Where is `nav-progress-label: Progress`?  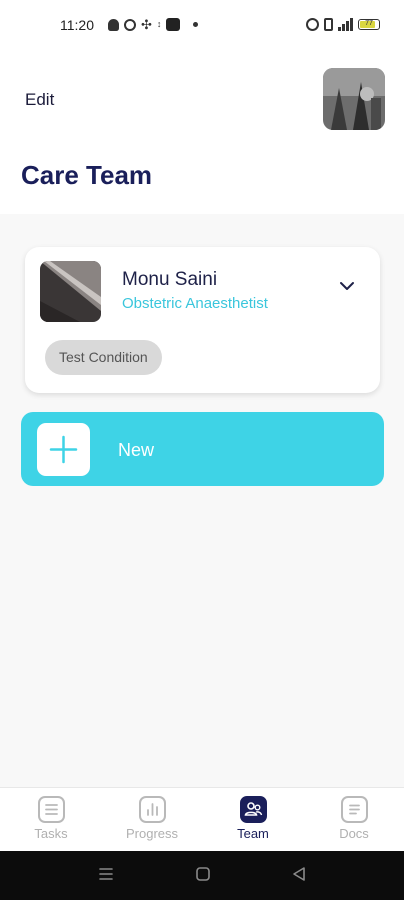
nav-progress-label: Progress is located at coordinates (152, 833).